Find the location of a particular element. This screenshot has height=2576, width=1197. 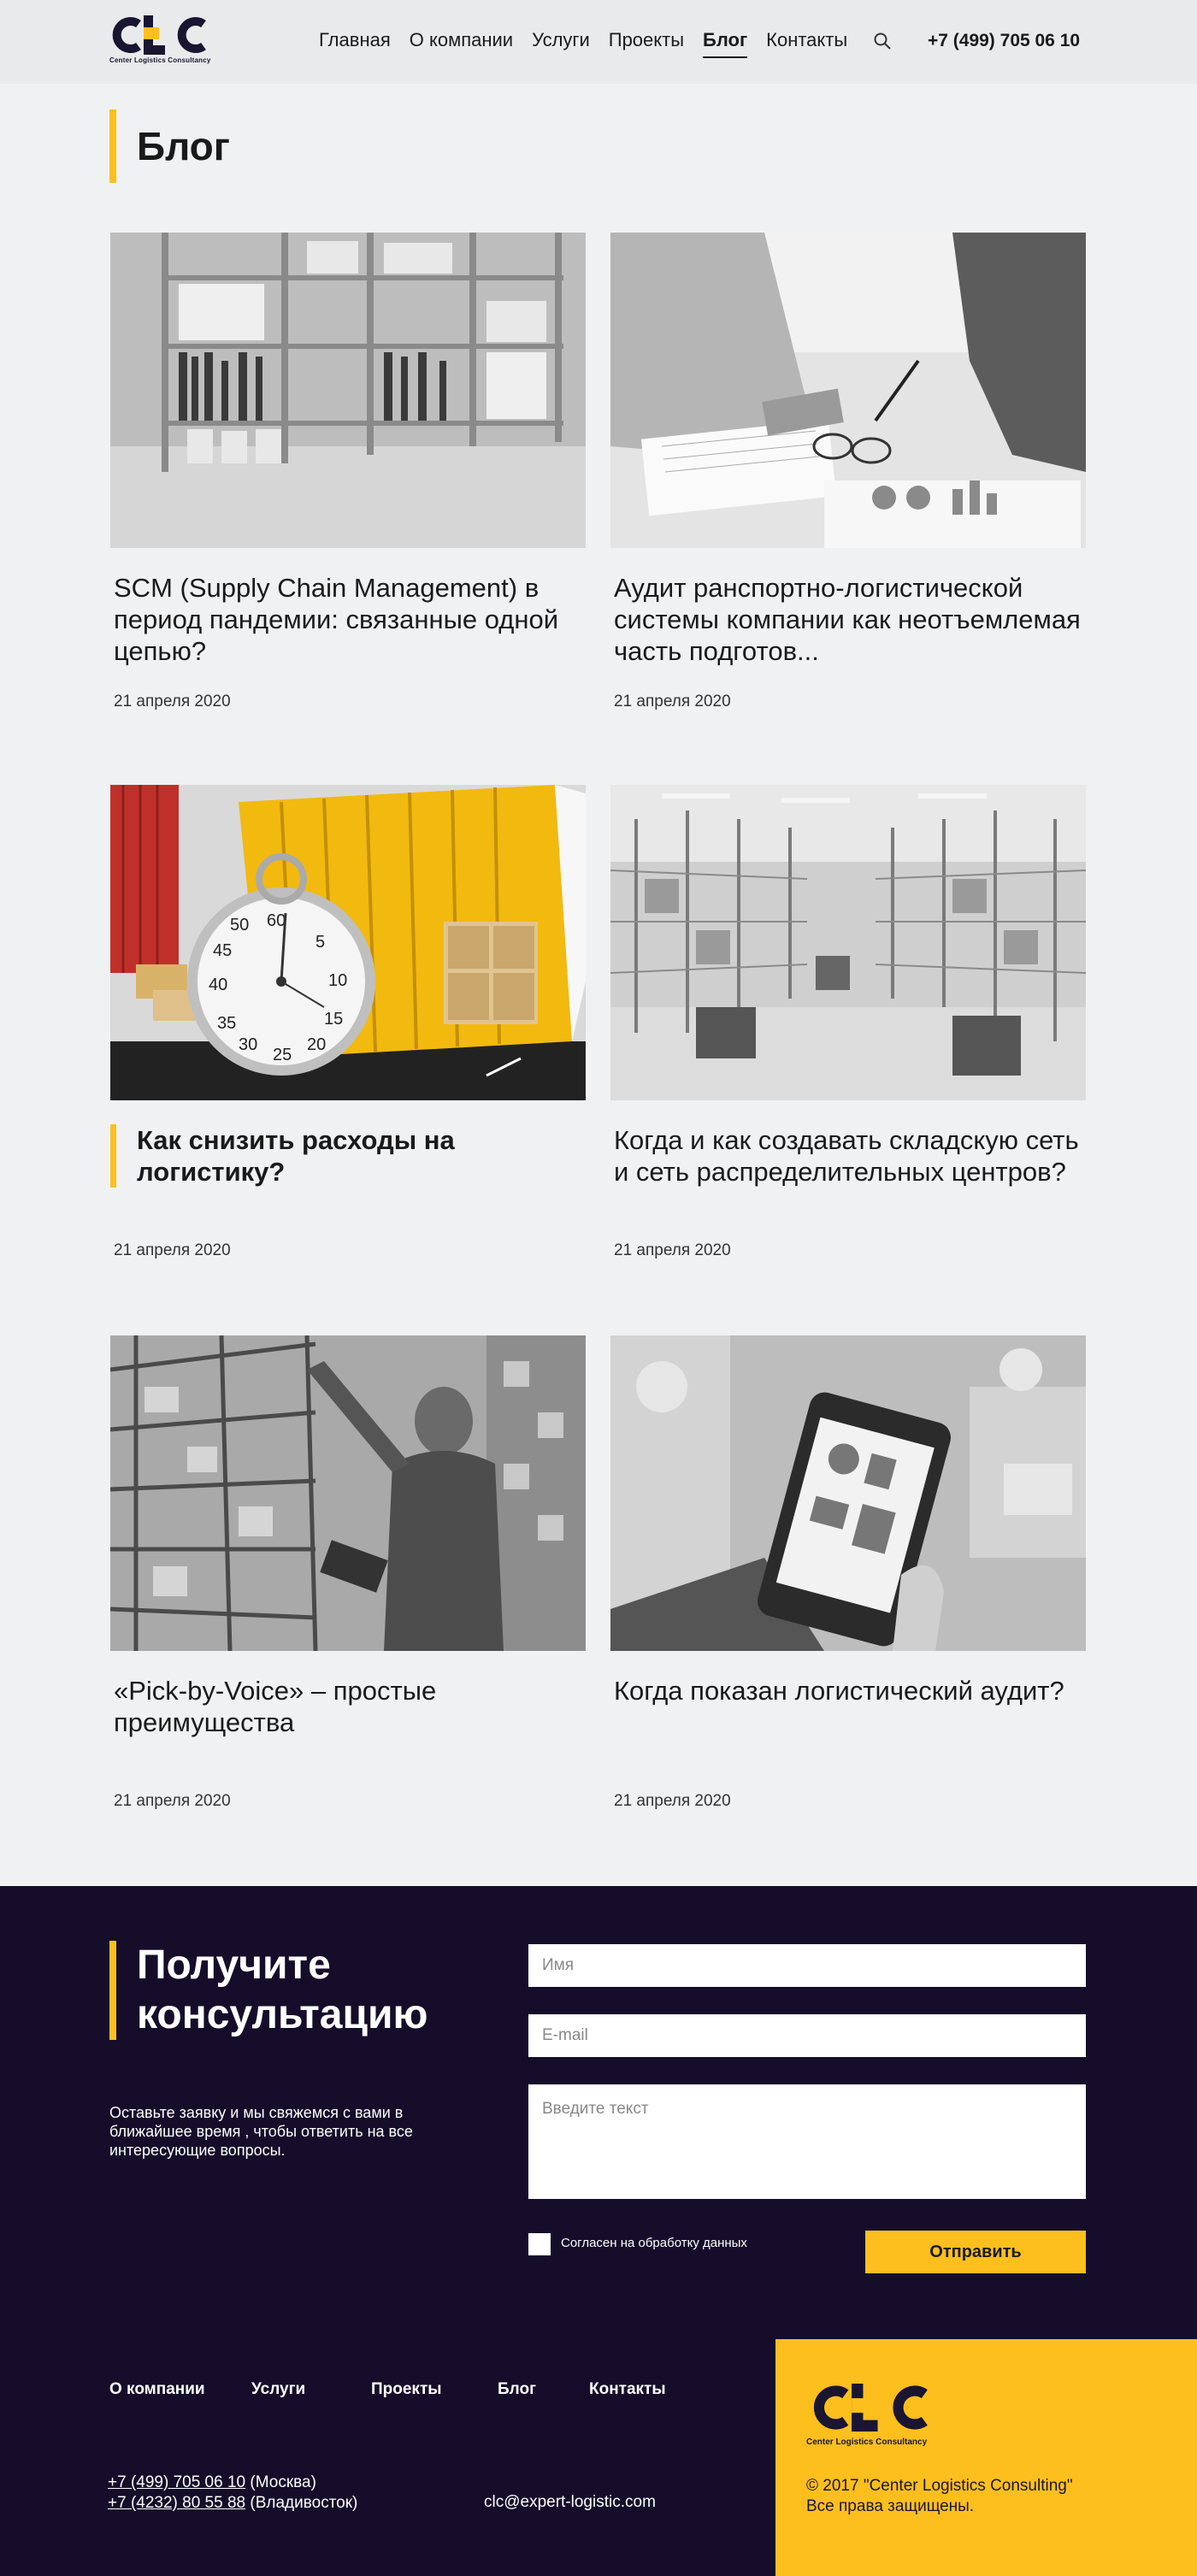

page-title-block: Блог is located at coordinates (169, 146).